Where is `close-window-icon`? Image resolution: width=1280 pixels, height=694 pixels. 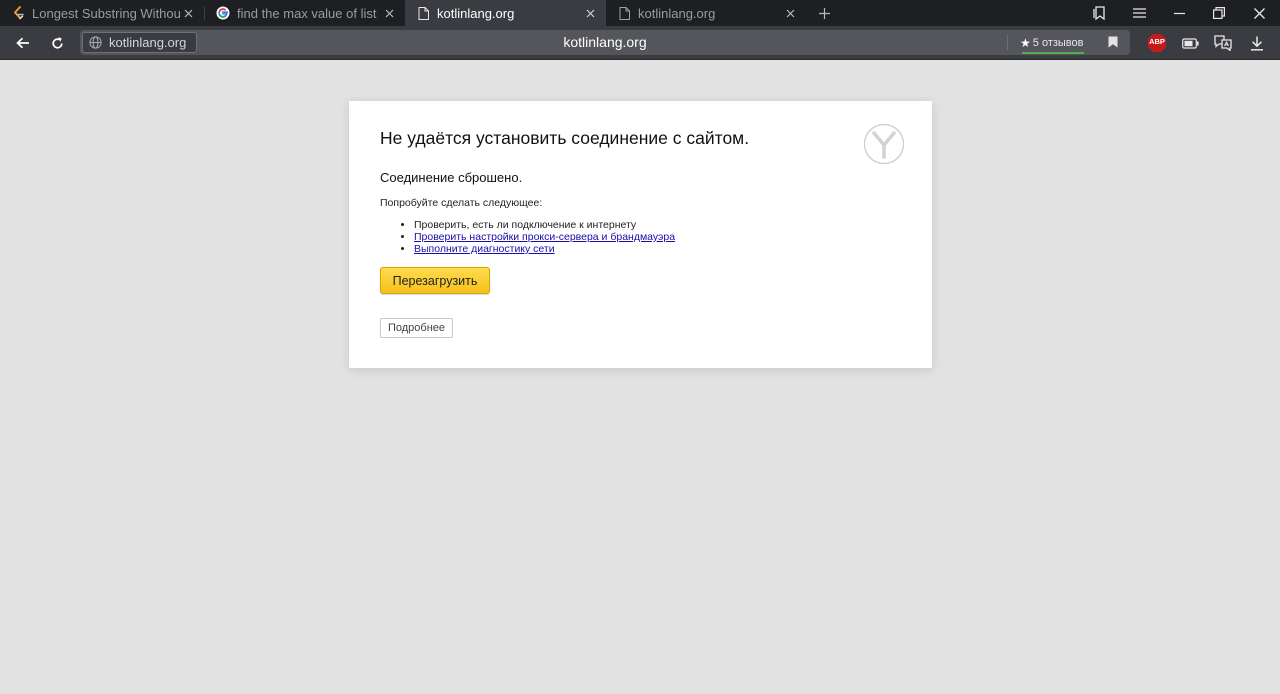 close-window-icon is located at coordinates (1259, 13).